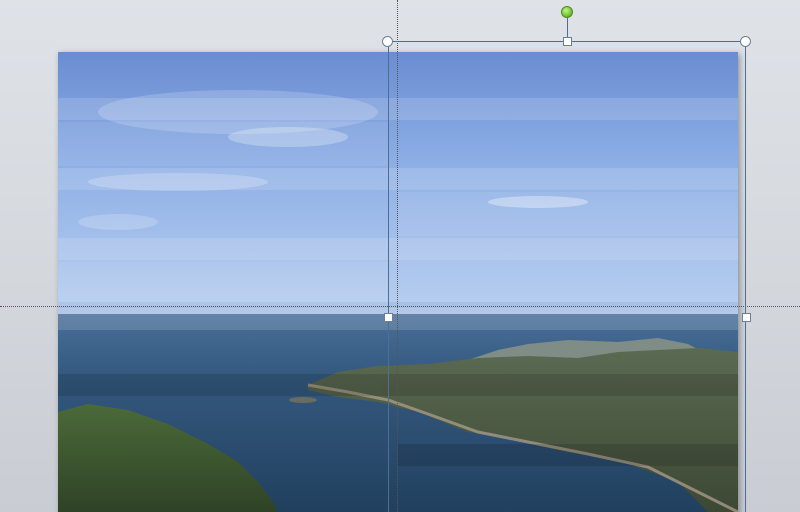 The height and width of the screenshot is (512, 800). I want to click on rotation-handle, so click(567, 12).